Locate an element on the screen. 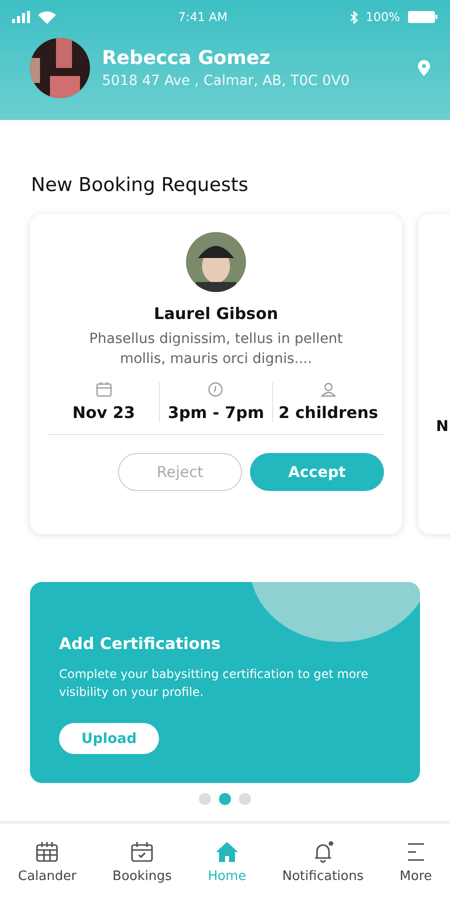  booking-time: 3pm - 7pm is located at coordinates (216, 412).